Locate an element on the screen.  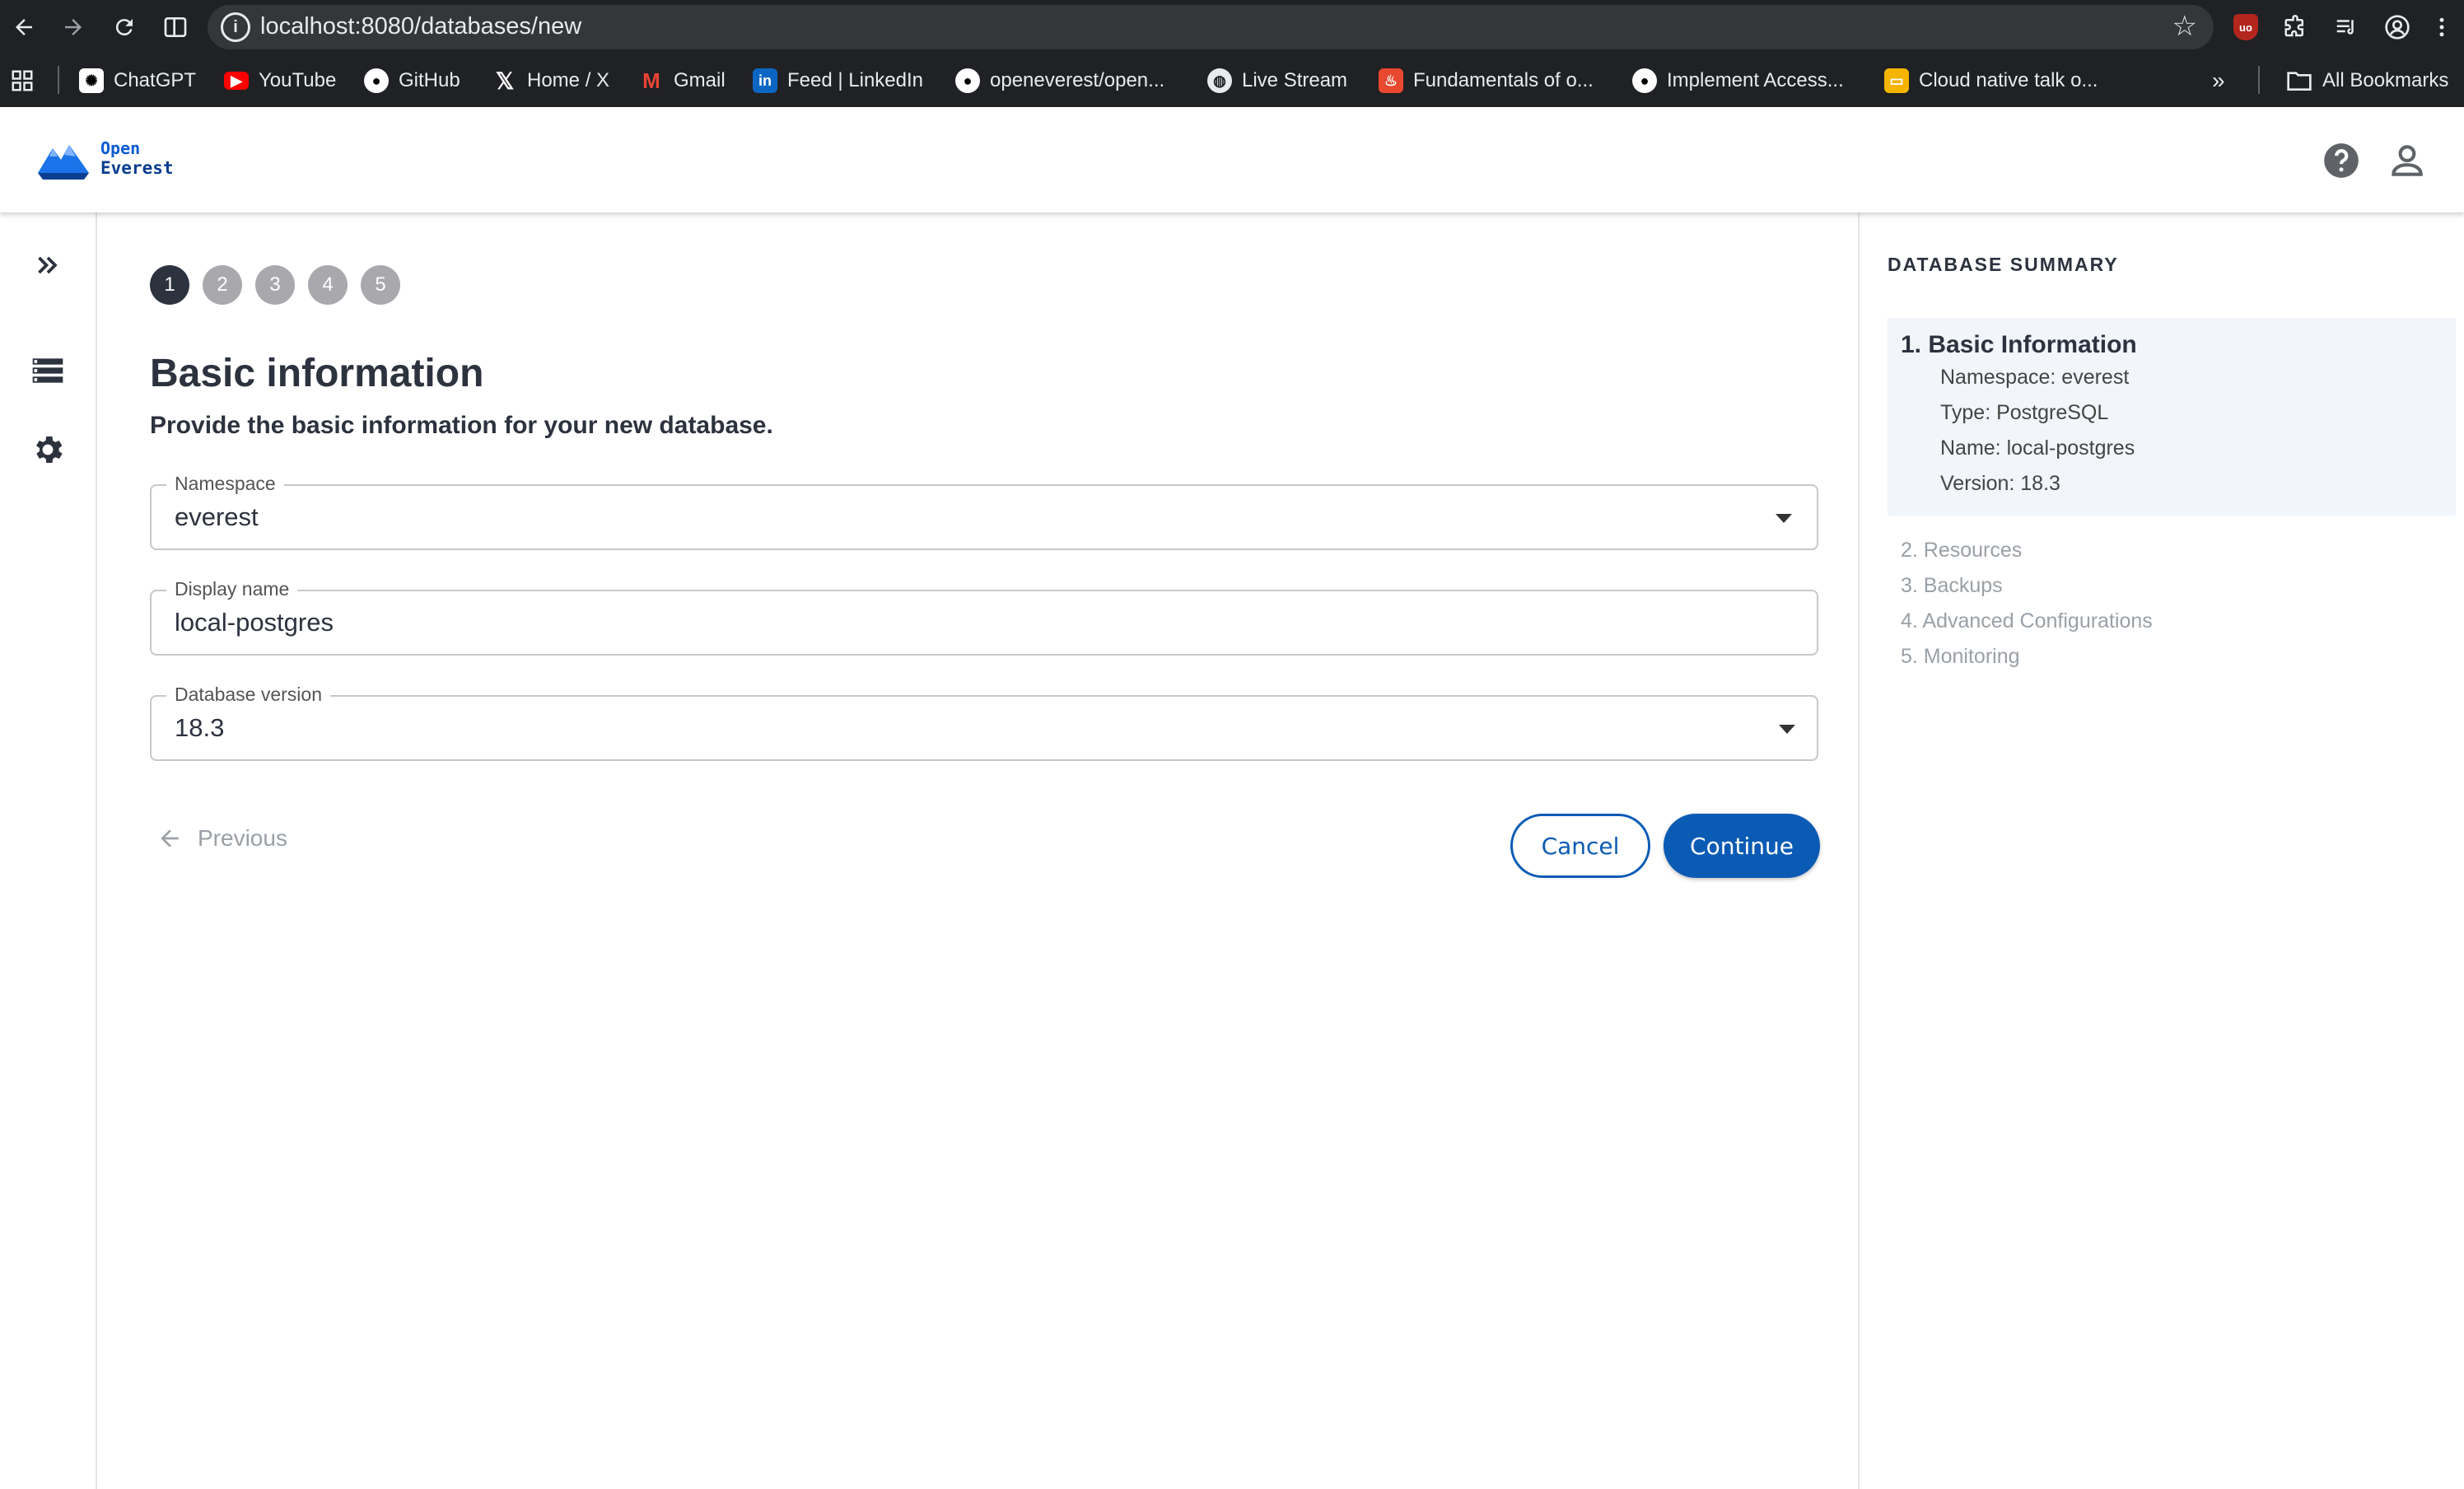
globe-icon: ◍ is located at coordinates (1219, 80).